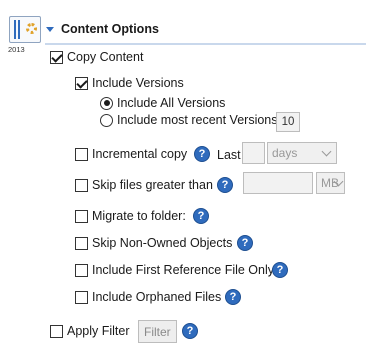  I want to click on include-versions-checkbox, so click(81, 83).